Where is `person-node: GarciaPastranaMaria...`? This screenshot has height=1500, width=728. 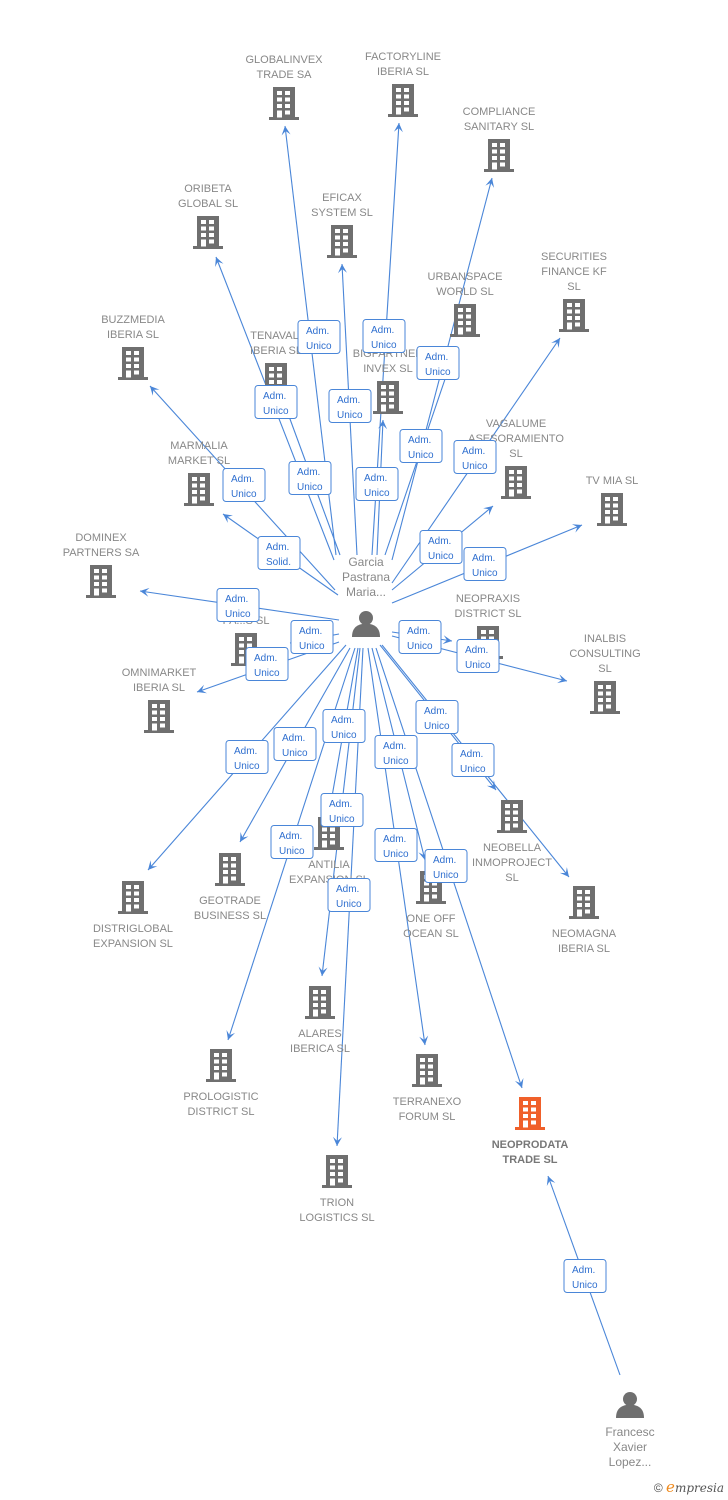
person-node: GarciaPastranaMaria... is located at coordinates (366, 596).